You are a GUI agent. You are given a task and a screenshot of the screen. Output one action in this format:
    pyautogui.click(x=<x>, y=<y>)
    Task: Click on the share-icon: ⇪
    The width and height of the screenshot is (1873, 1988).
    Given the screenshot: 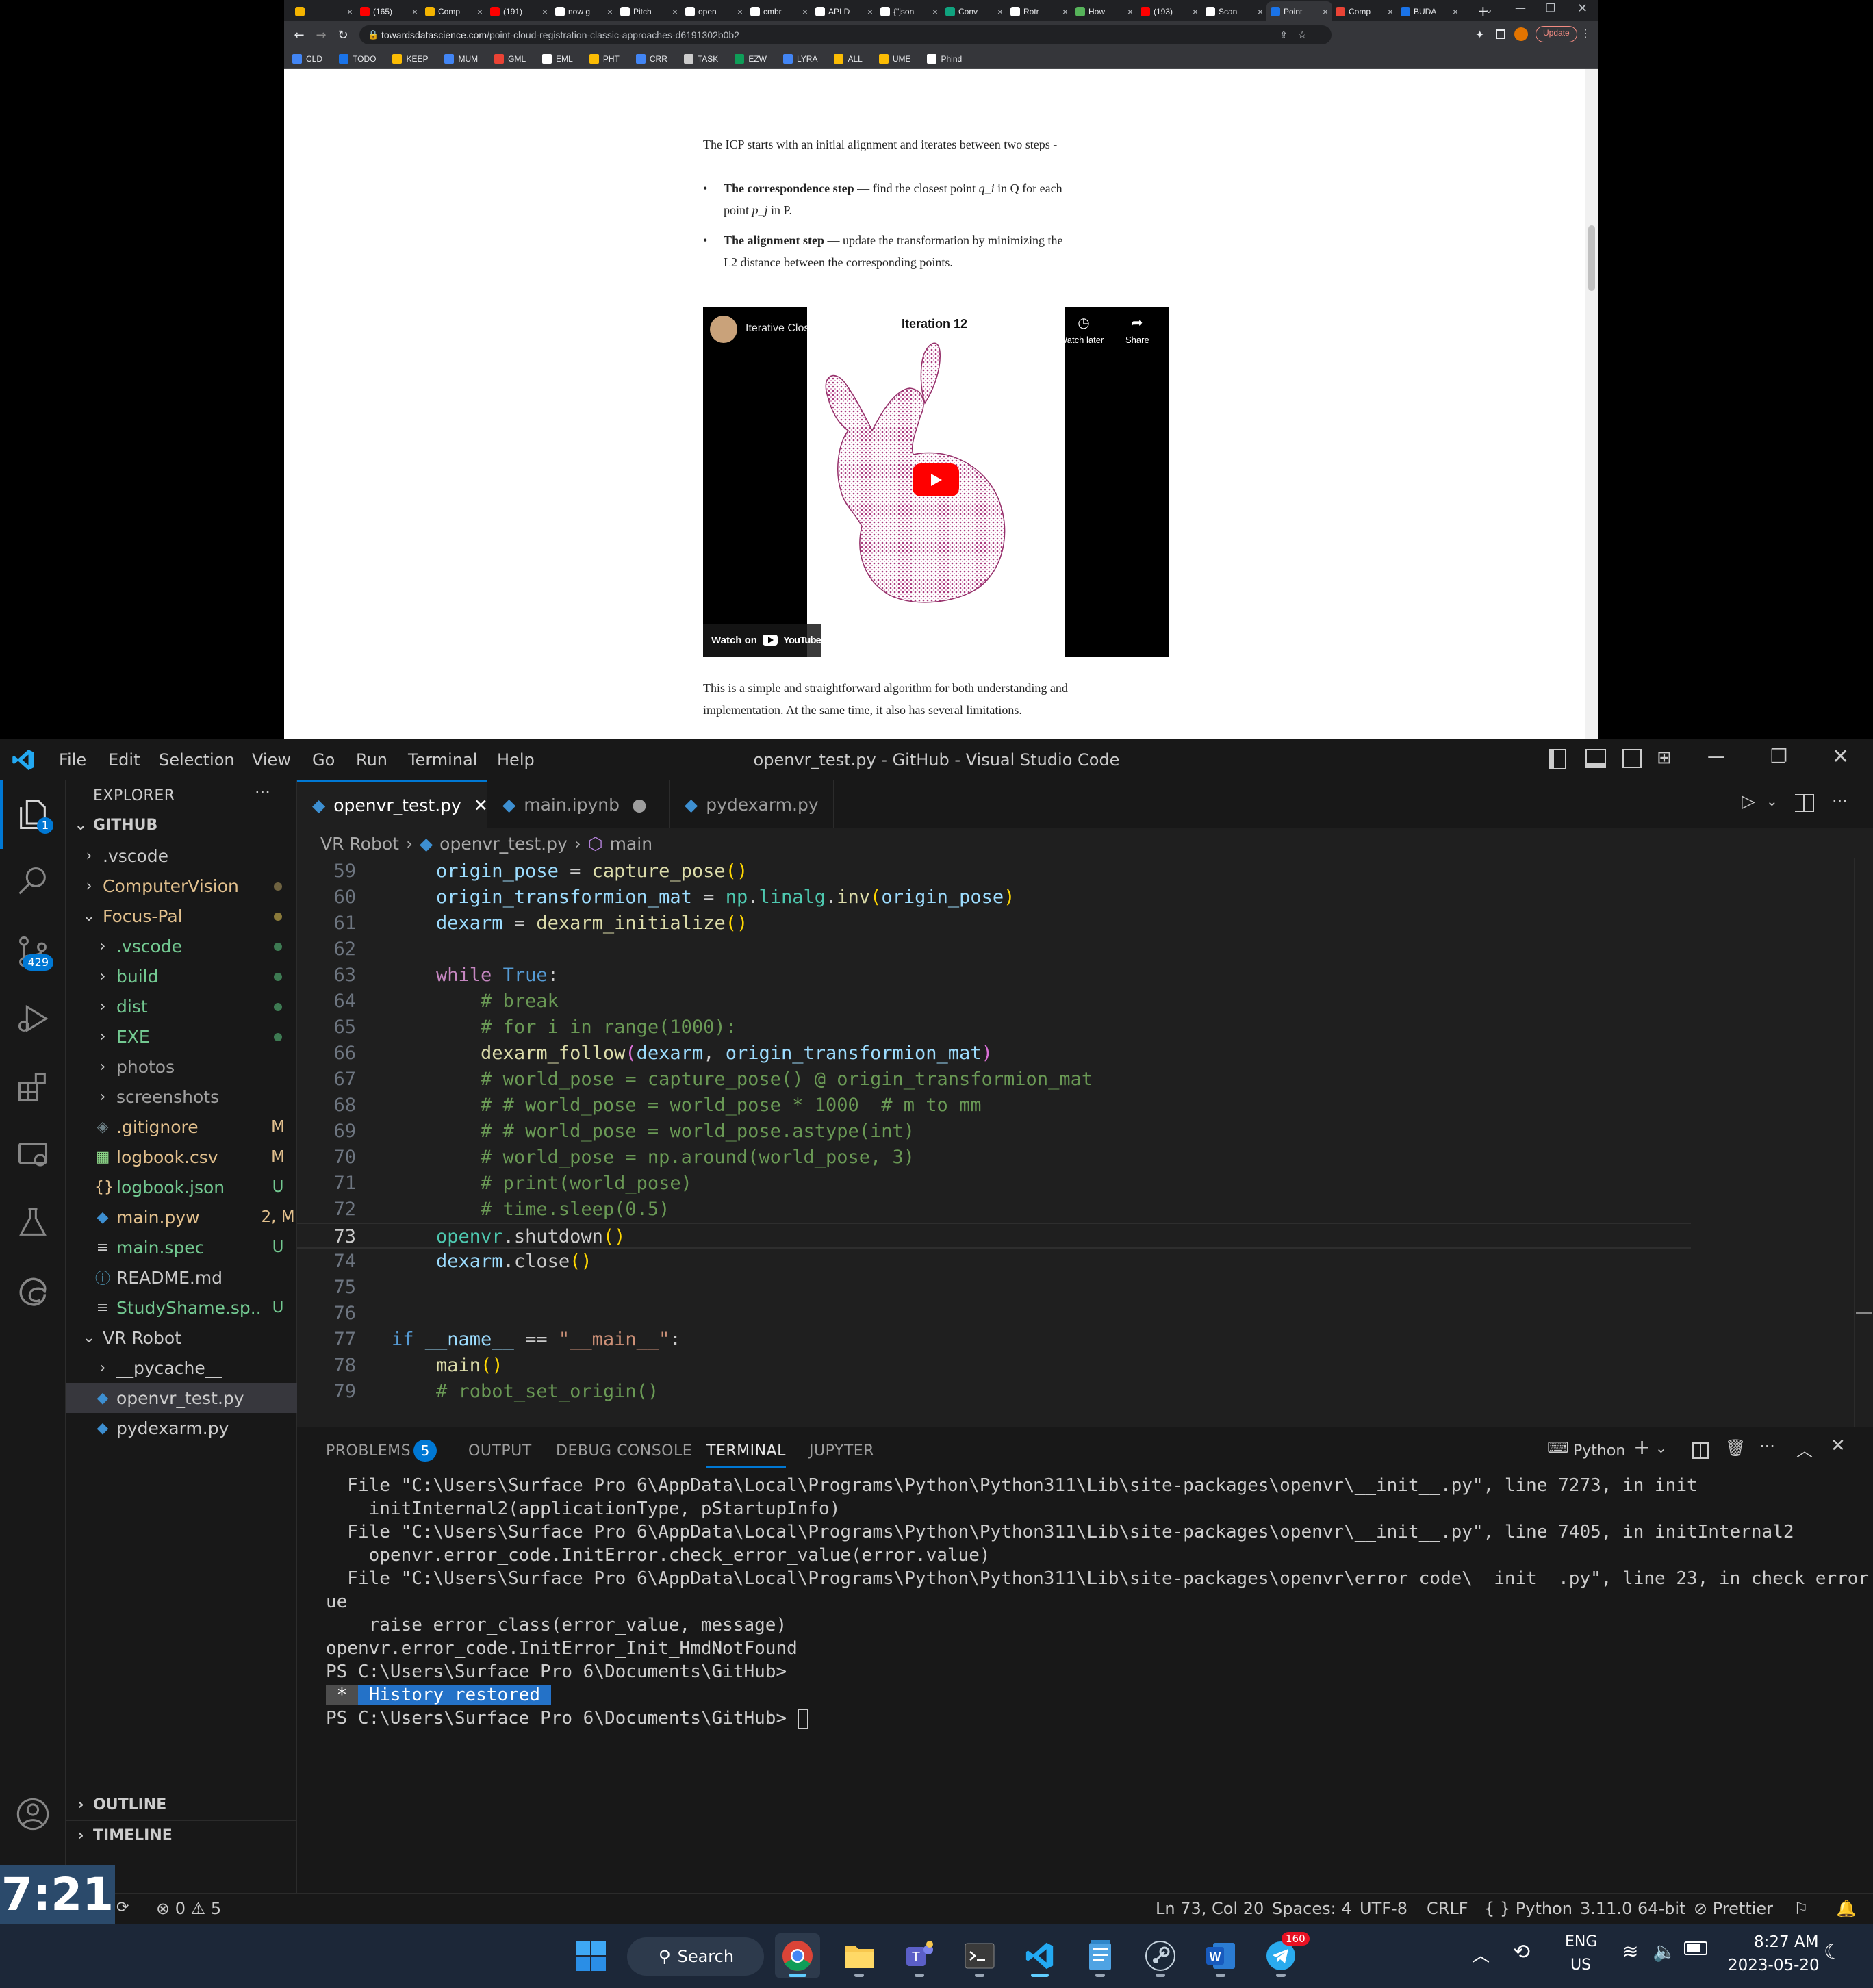 What is the action you would take?
    pyautogui.click(x=1284, y=35)
    